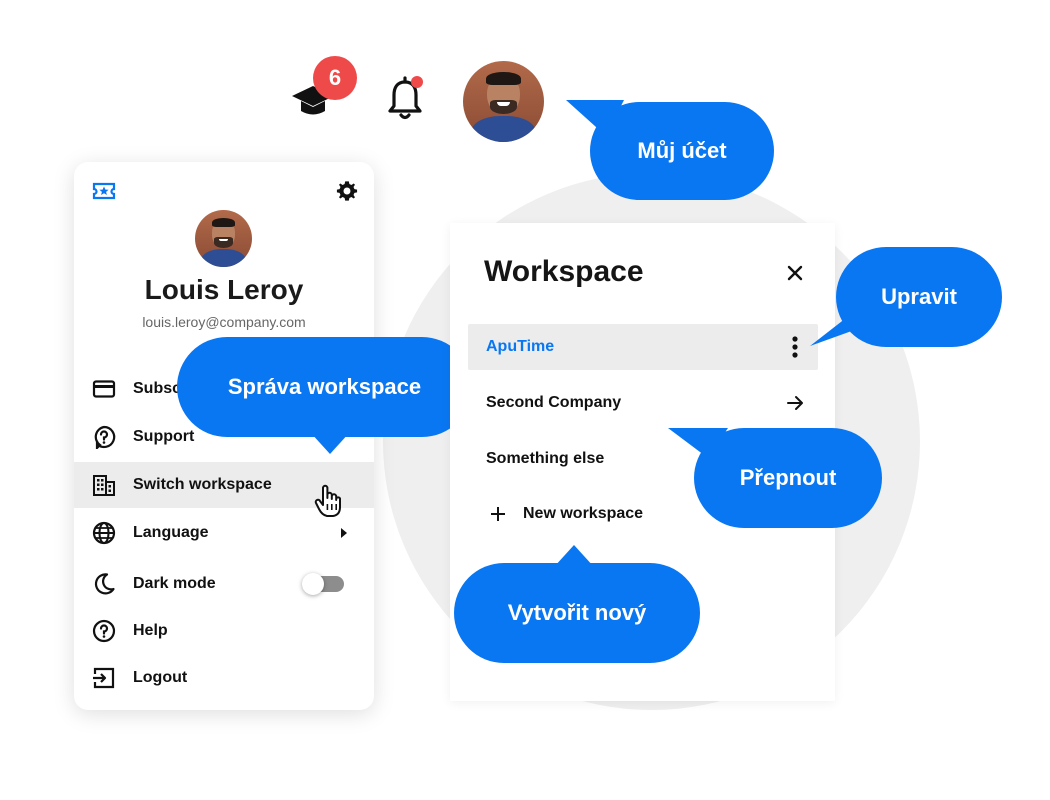 Image resolution: width=1050 pixels, height=800 pixels. What do you see at coordinates (595, 118) in the screenshot?
I see `callout-account-tail` at bounding box center [595, 118].